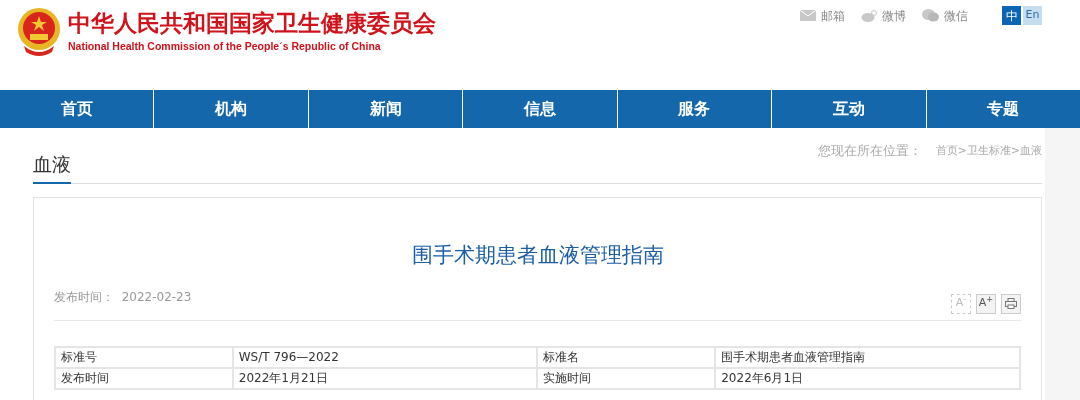  What do you see at coordinates (39, 31) in the screenshot?
I see `emblem-icon` at bounding box center [39, 31].